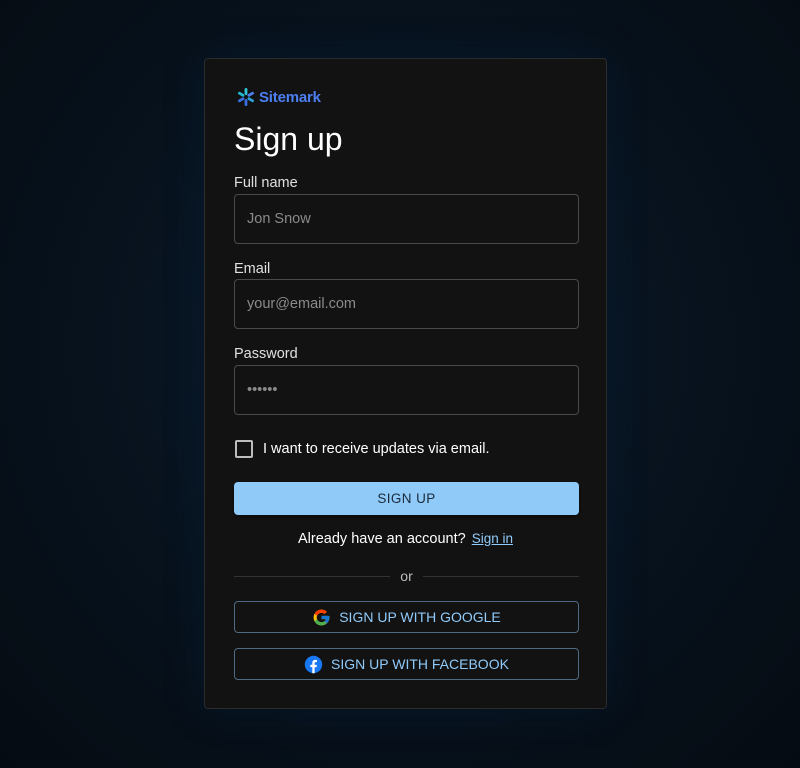 The width and height of the screenshot is (800, 768). I want to click on divider-text: or, so click(406, 576).